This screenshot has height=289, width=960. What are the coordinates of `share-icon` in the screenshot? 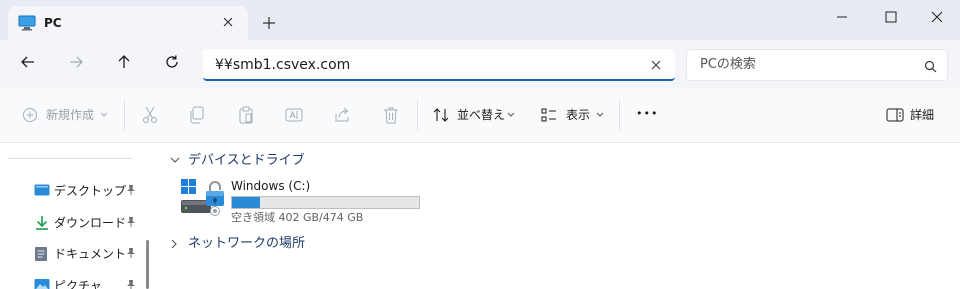 It's located at (342, 115).